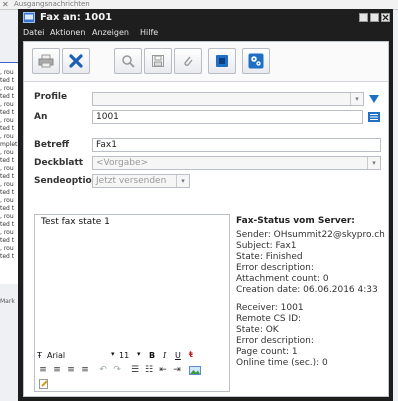 The width and height of the screenshot is (398, 401). Describe the element at coordinates (117, 370) in the screenshot. I see `redo-icon: ↷` at that location.